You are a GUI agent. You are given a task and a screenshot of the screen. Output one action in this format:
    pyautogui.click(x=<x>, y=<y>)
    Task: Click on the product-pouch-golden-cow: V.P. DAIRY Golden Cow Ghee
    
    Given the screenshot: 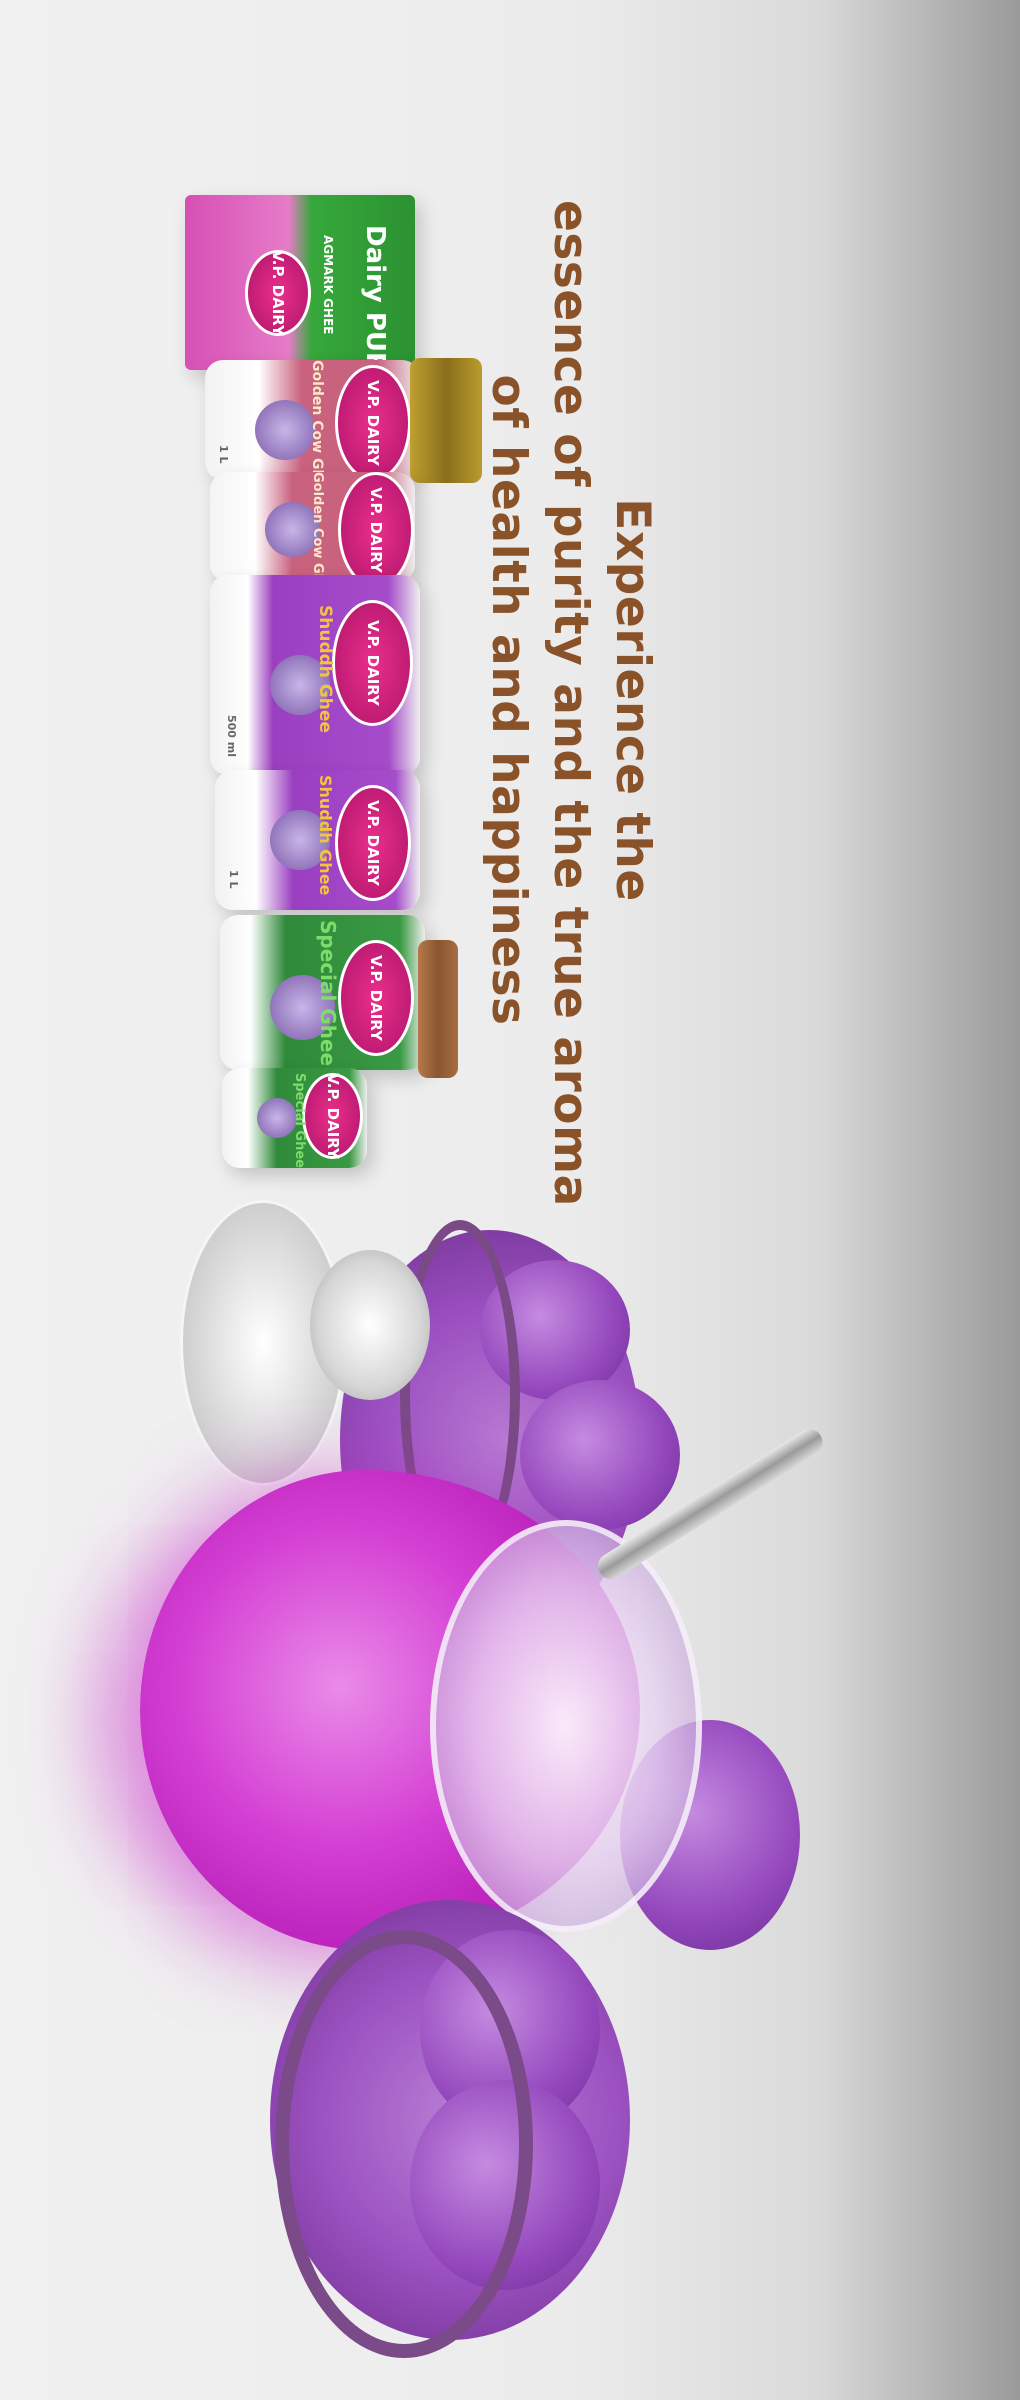 What is the action you would take?
    pyautogui.click(x=312, y=527)
    